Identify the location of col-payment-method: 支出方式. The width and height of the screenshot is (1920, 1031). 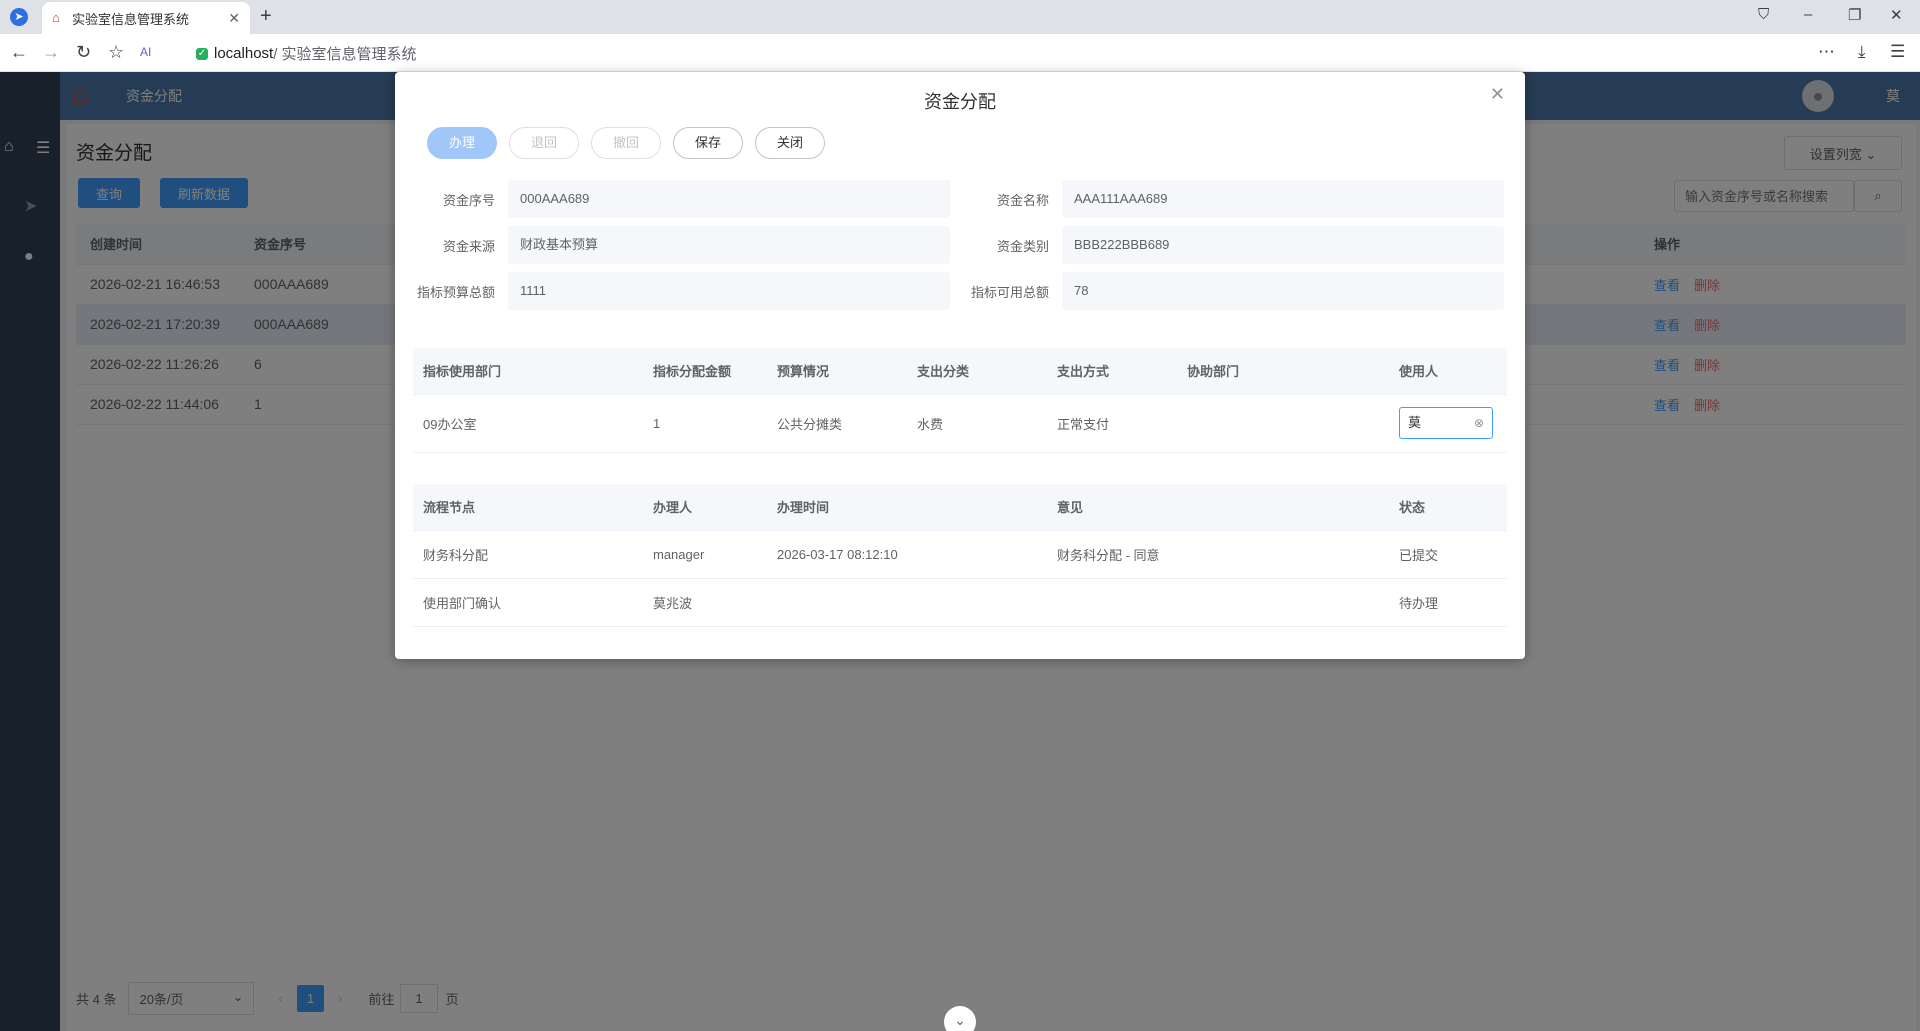
(1112, 371).